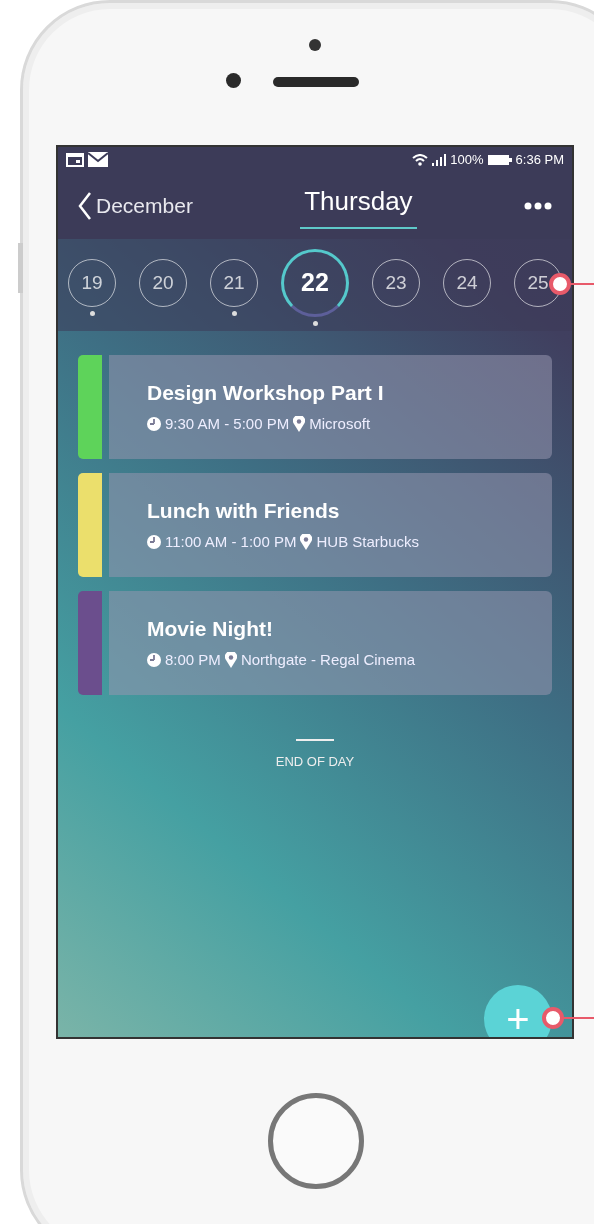  What do you see at coordinates (244, 511) in the screenshot?
I see `event-title: Lunch with Friends` at bounding box center [244, 511].